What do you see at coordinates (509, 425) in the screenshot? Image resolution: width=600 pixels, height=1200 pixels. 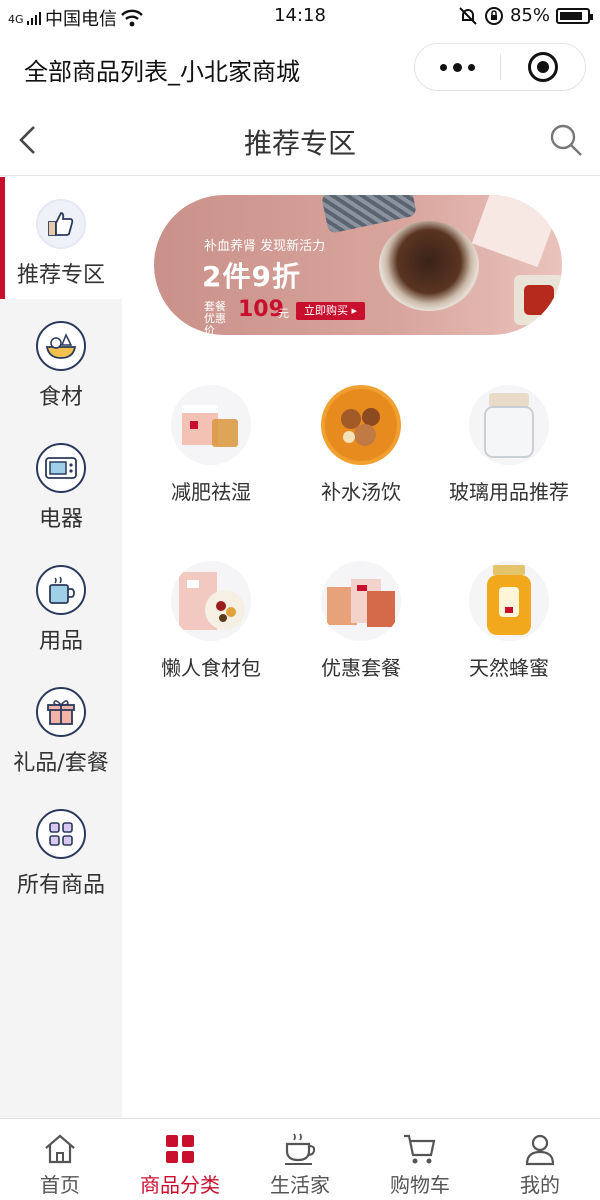 I see `glass-jar-image` at bounding box center [509, 425].